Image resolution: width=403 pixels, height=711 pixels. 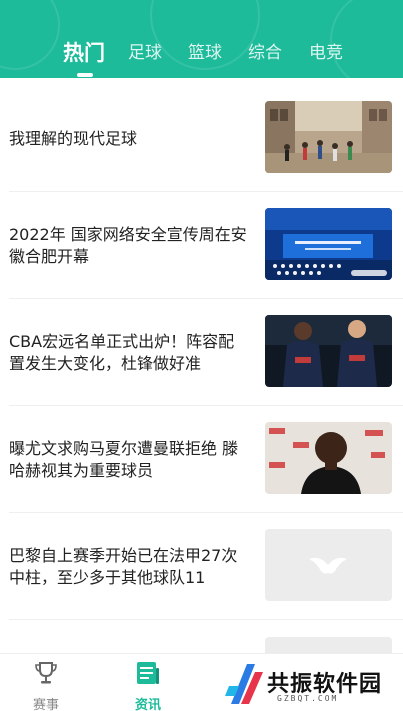 I want to click on active-tab-indicator, so click(x=85, y=75).